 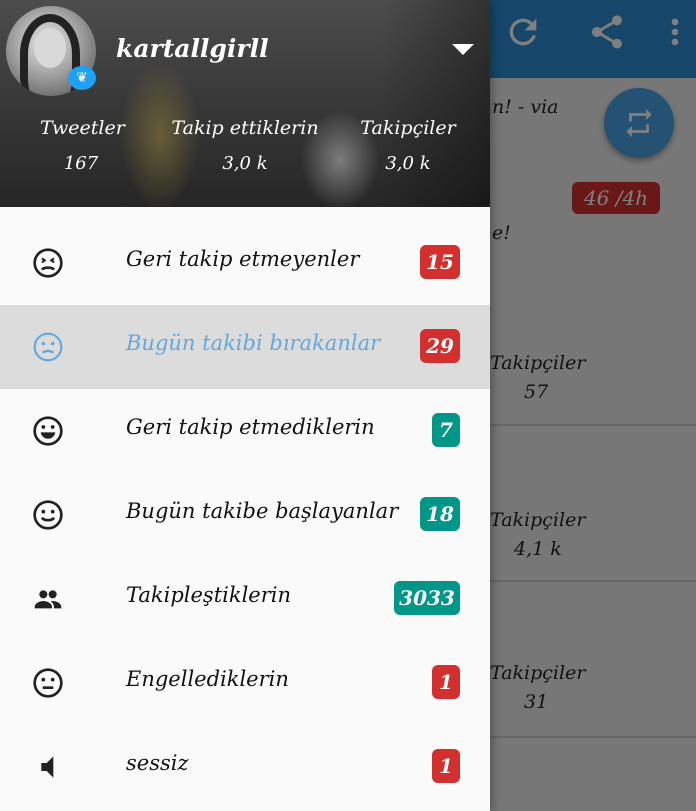 I want to click on frown-face-icon, so click(x=48, y=347).